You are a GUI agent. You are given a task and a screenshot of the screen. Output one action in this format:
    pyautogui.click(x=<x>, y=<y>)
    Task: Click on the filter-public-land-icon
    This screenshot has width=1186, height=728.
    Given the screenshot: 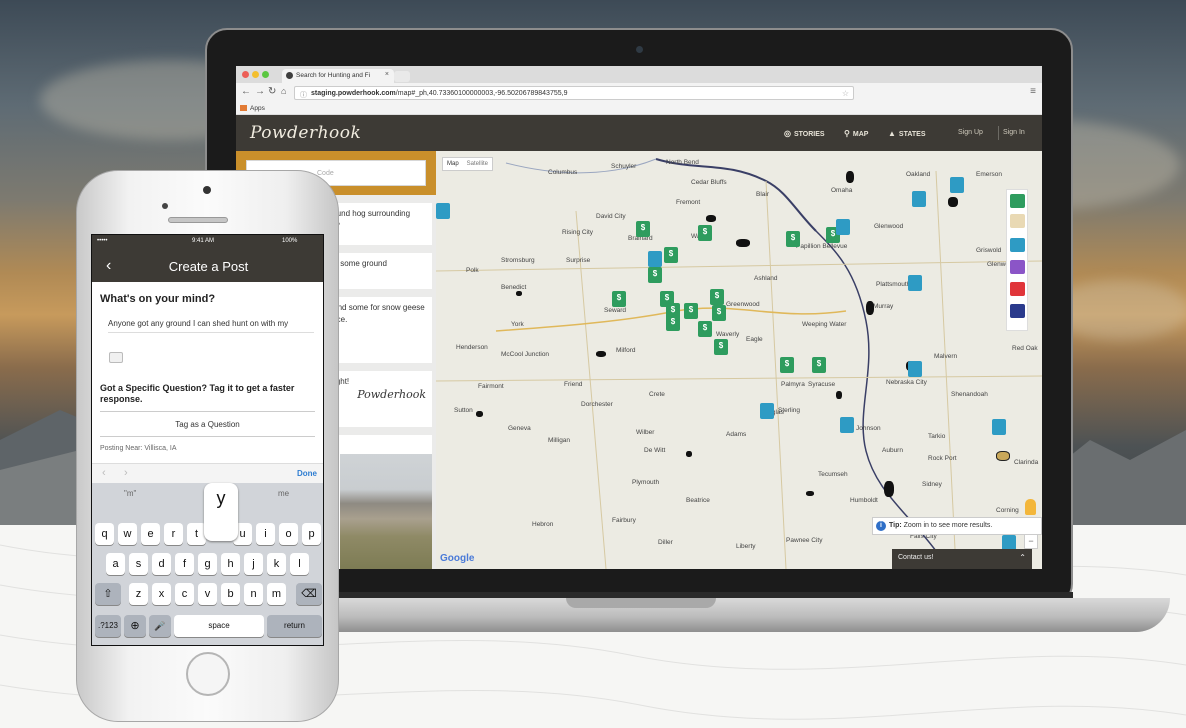 What is the action you would take?
    pyautogui.click(x=1017, y=221)
    